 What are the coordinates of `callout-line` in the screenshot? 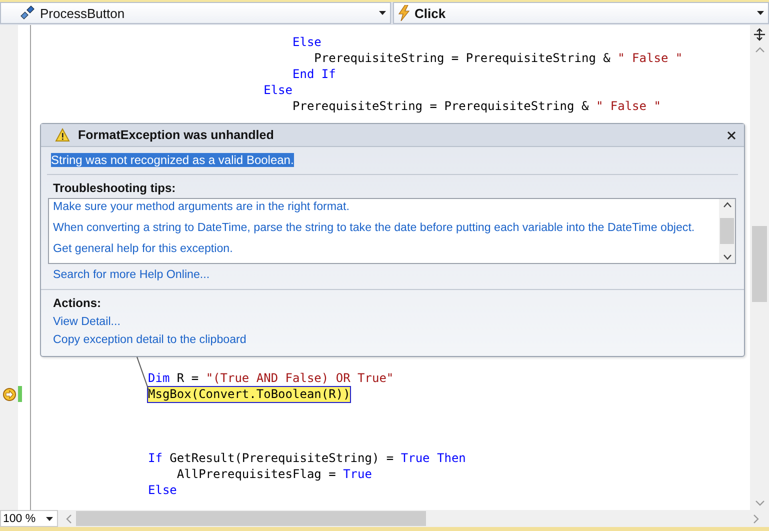 It's located at (143, 374).